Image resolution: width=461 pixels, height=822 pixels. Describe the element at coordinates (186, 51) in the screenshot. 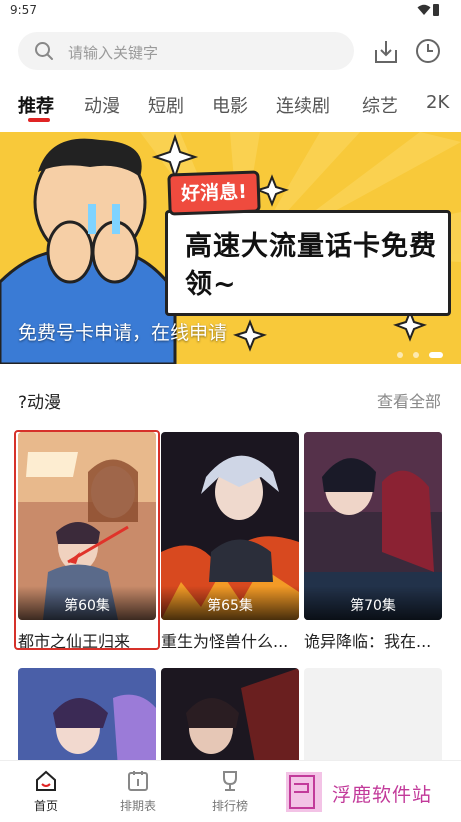

I see `search-bar: 请输入关键字` at that location.